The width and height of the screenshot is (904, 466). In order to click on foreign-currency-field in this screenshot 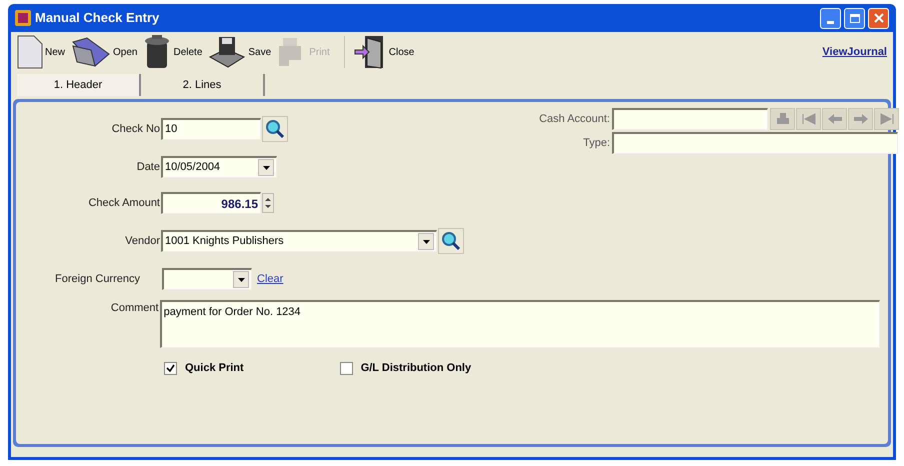, I will do `click(207, 279)`.